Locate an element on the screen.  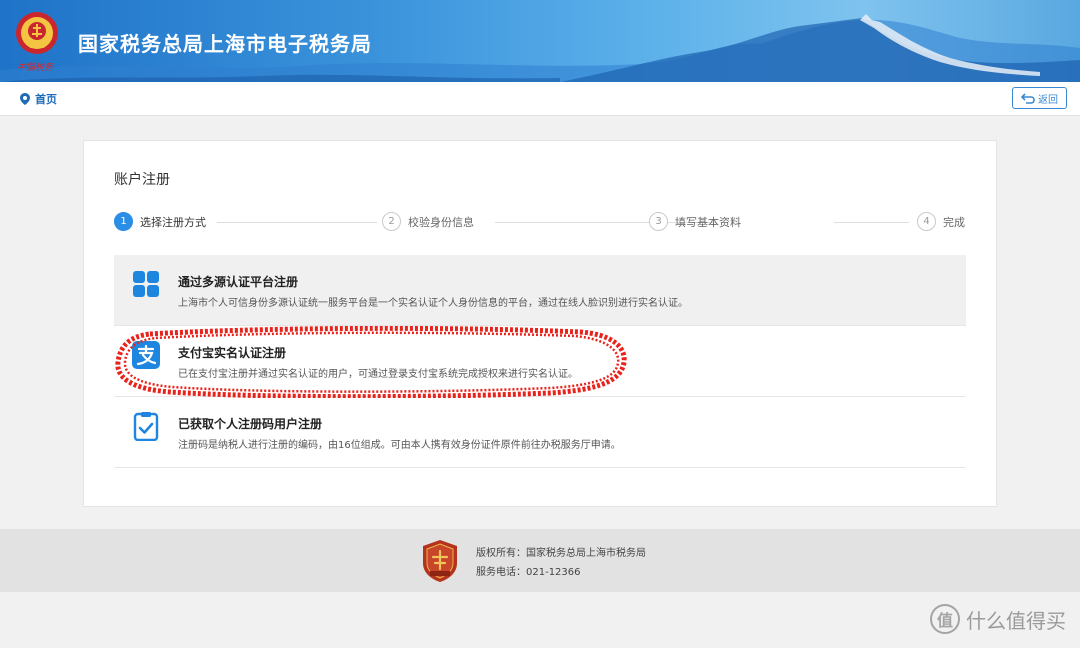
home-link: 首页 is located at coordinates (38, 99).